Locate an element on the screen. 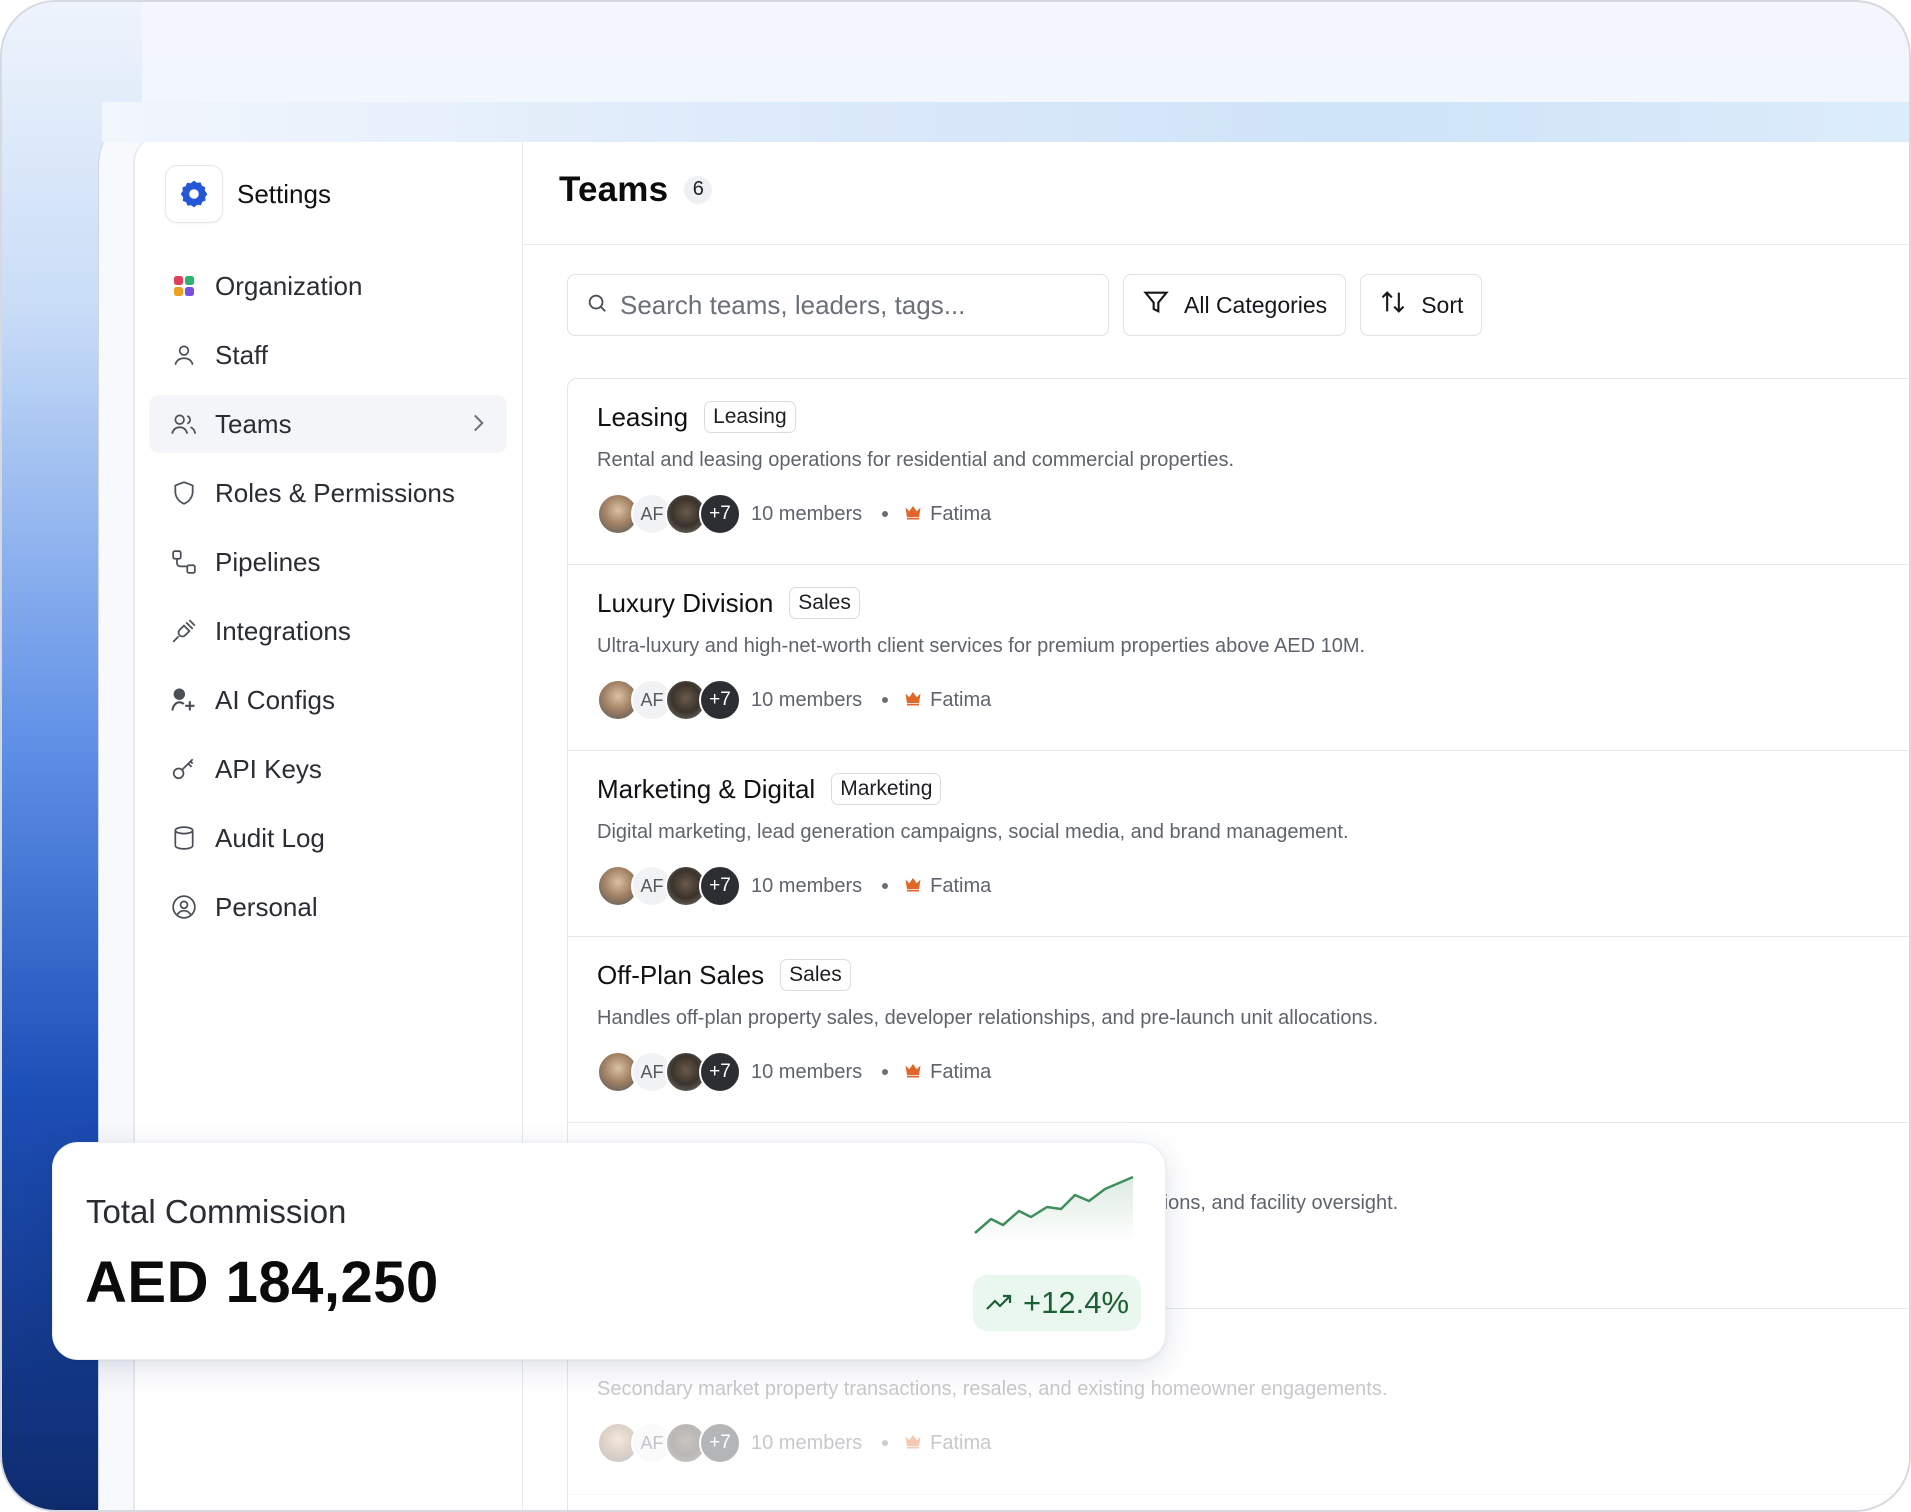 This screenshot has height=1512, width=1911. search-input is located at coordinates (855, 305).